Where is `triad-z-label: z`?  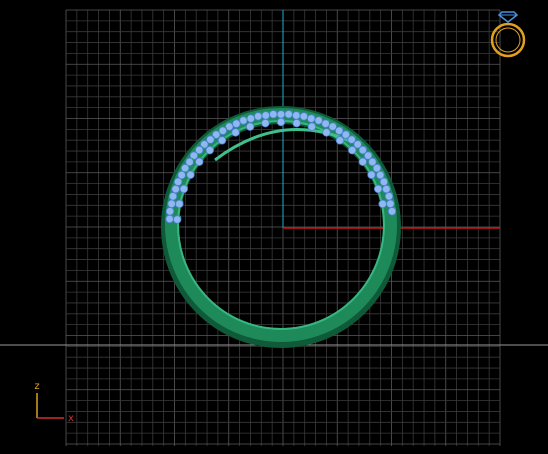 triad-z-label: z is located at coordinates (36, 386).